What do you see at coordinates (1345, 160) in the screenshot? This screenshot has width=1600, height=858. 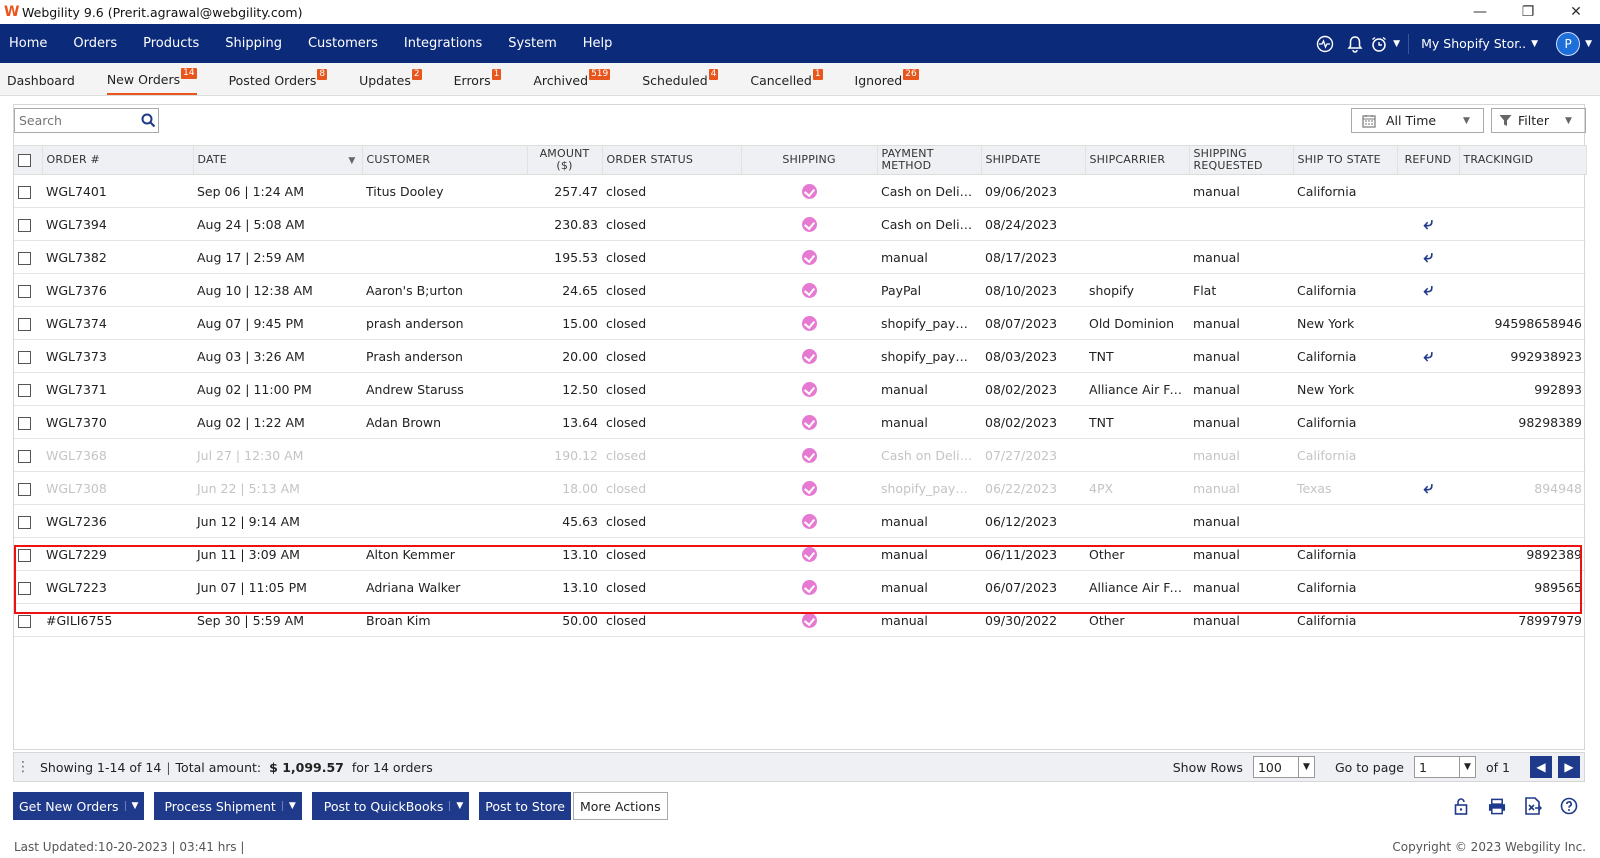 I see `col-ship-to-state: SHIP TO STATE` at bounding box center [1345, 160].